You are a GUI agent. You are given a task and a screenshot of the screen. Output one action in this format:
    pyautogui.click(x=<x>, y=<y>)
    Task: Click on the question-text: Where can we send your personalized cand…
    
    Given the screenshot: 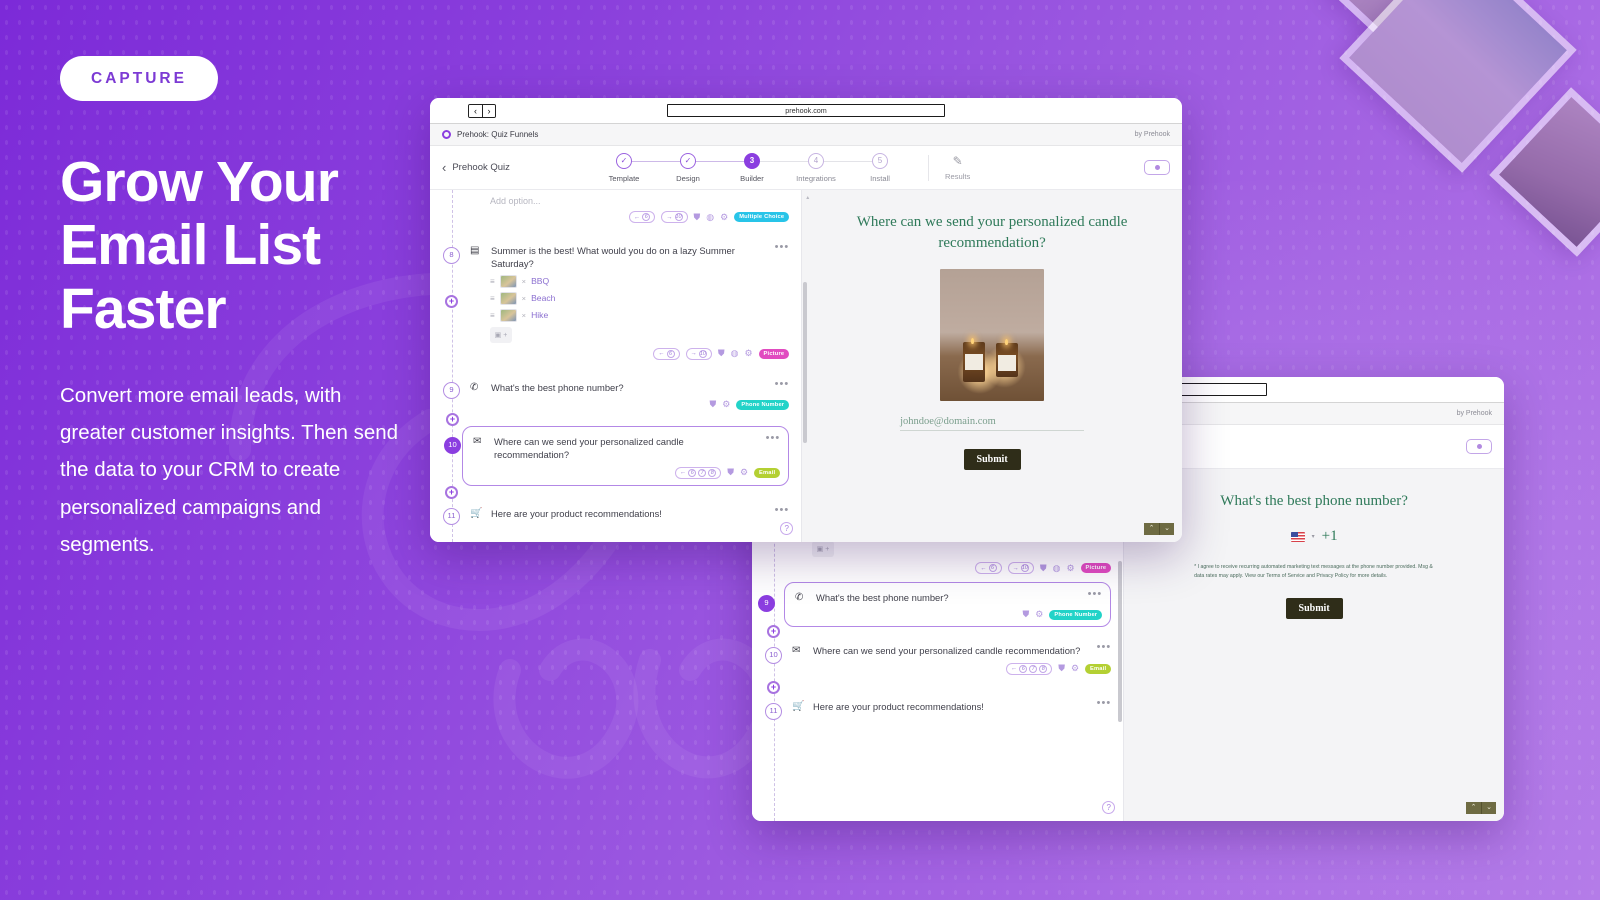 What is the action you would take?
    pyautogui.click(x=589, y=448)
    